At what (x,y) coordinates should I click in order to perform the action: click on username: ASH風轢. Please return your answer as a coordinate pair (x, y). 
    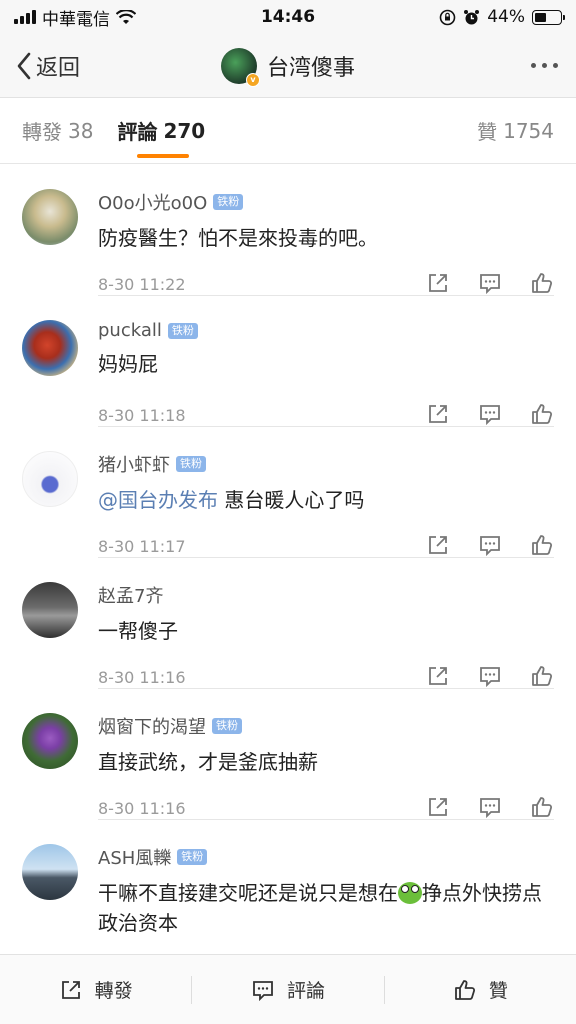
    Looking at the image, I should click on (134, 857).